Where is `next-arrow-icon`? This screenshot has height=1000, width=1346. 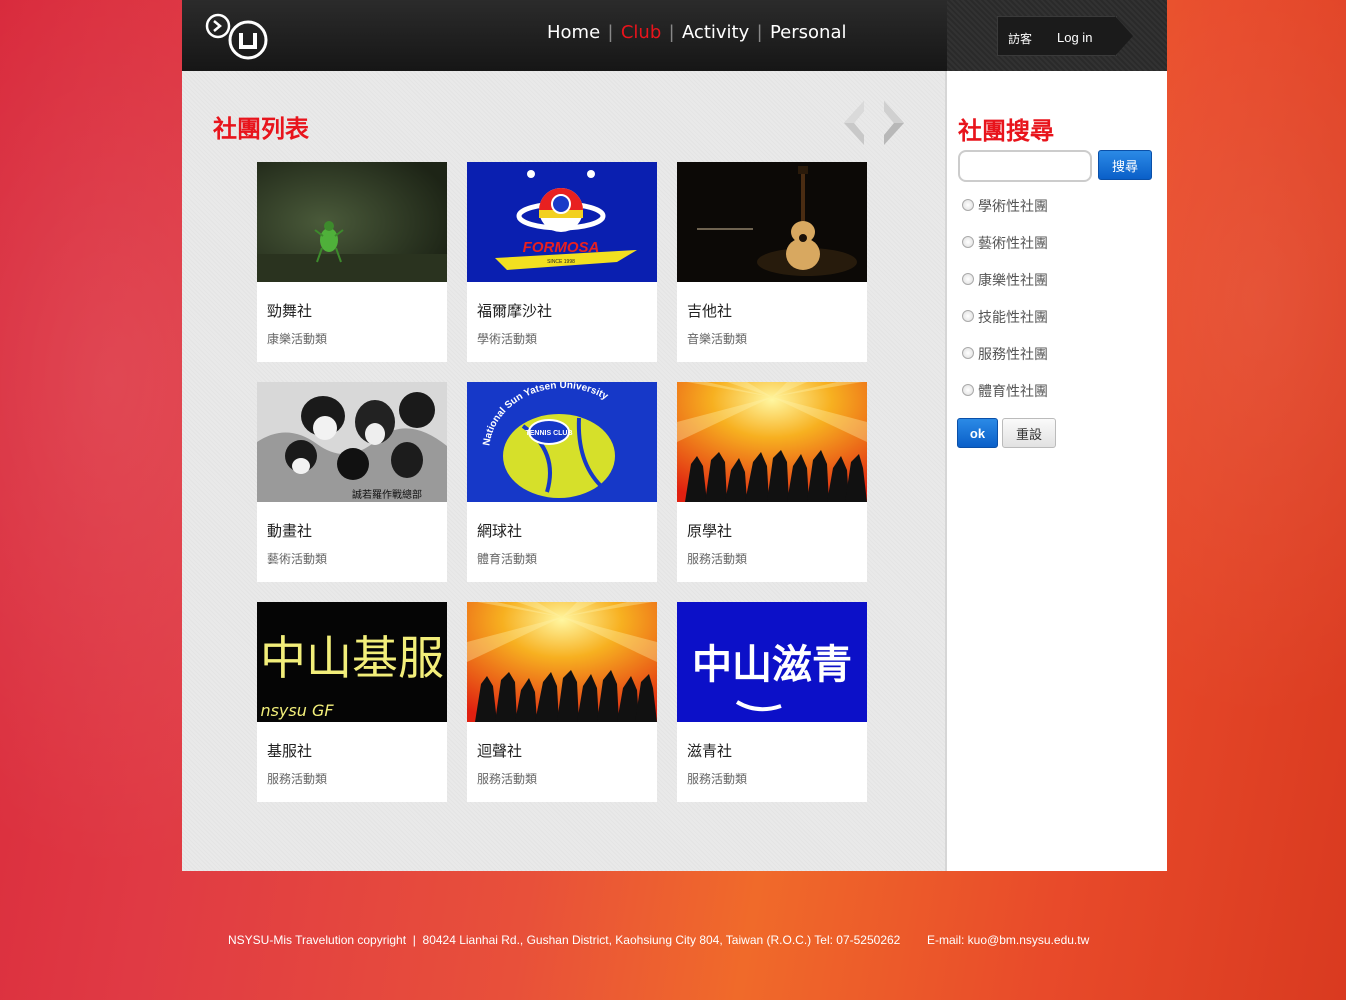
next-arrow-icon is located at coordinates (894, 123).